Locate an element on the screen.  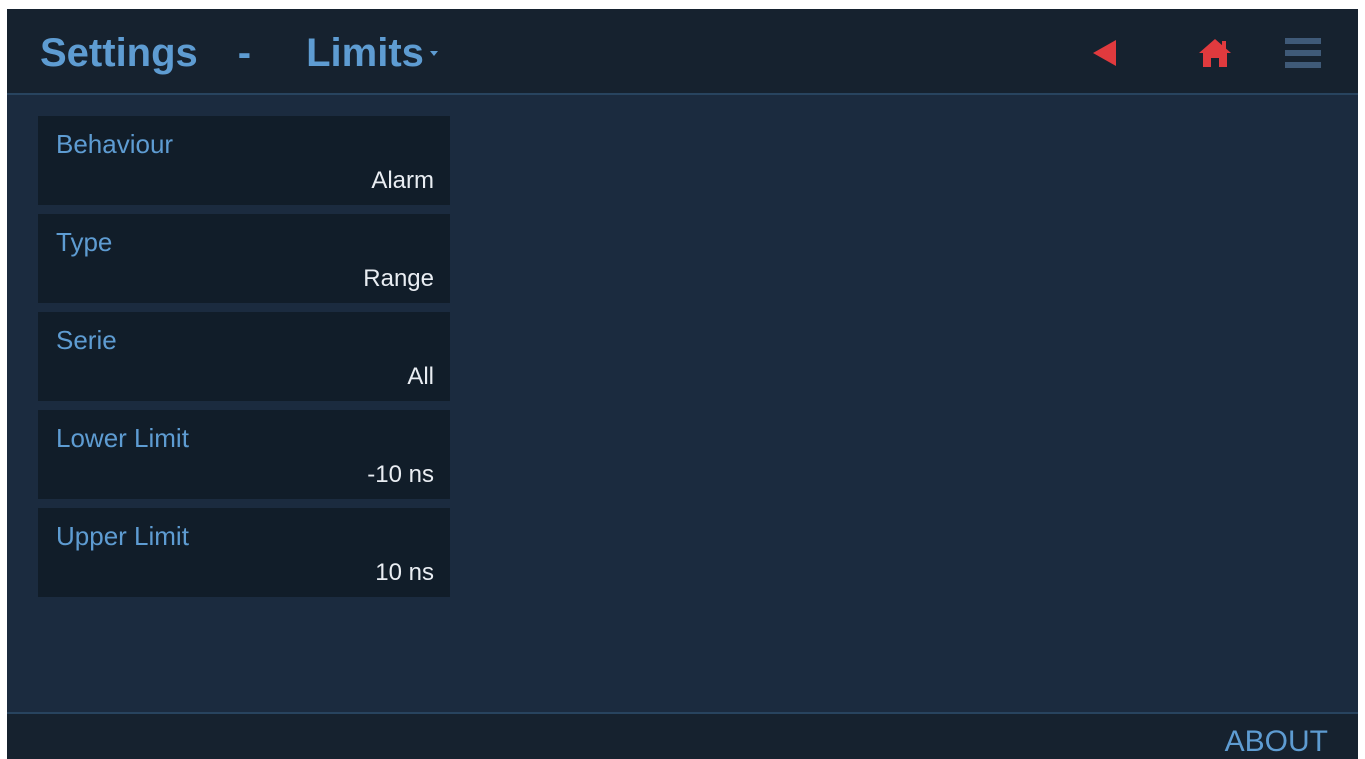
menu-button is located at coordinates (1303, 53).